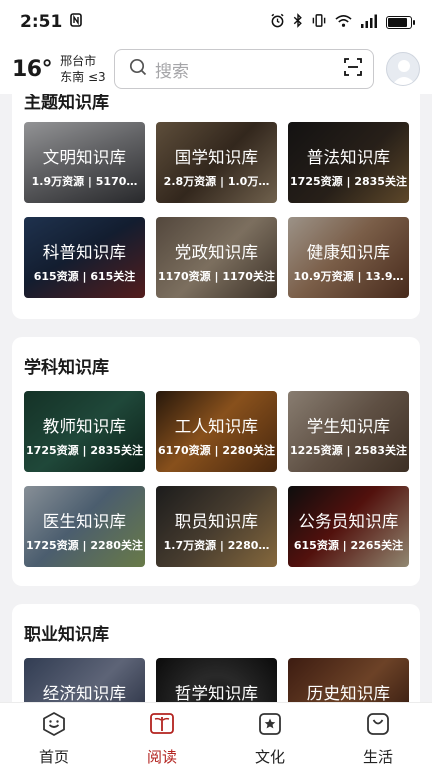 Image resolution: width=432 pixels, height=768 pixels. Describe the element at coordinates (403, 69) in the screenshot. I see `avatar` at that location.